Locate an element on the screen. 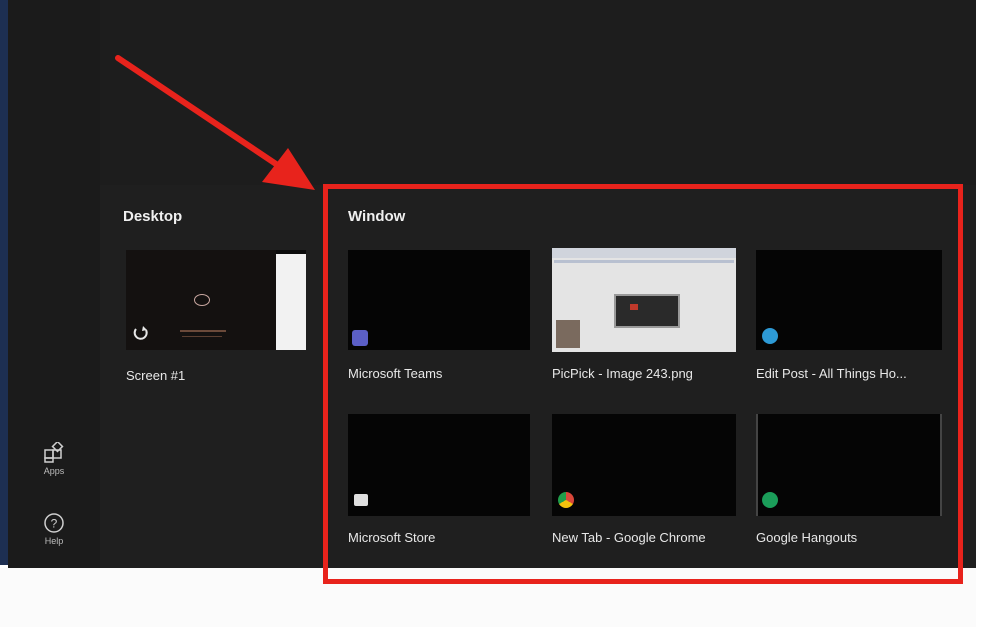 This screenshot has height=627, width=987. screen-share-icon is located at coordinates (140, 333).